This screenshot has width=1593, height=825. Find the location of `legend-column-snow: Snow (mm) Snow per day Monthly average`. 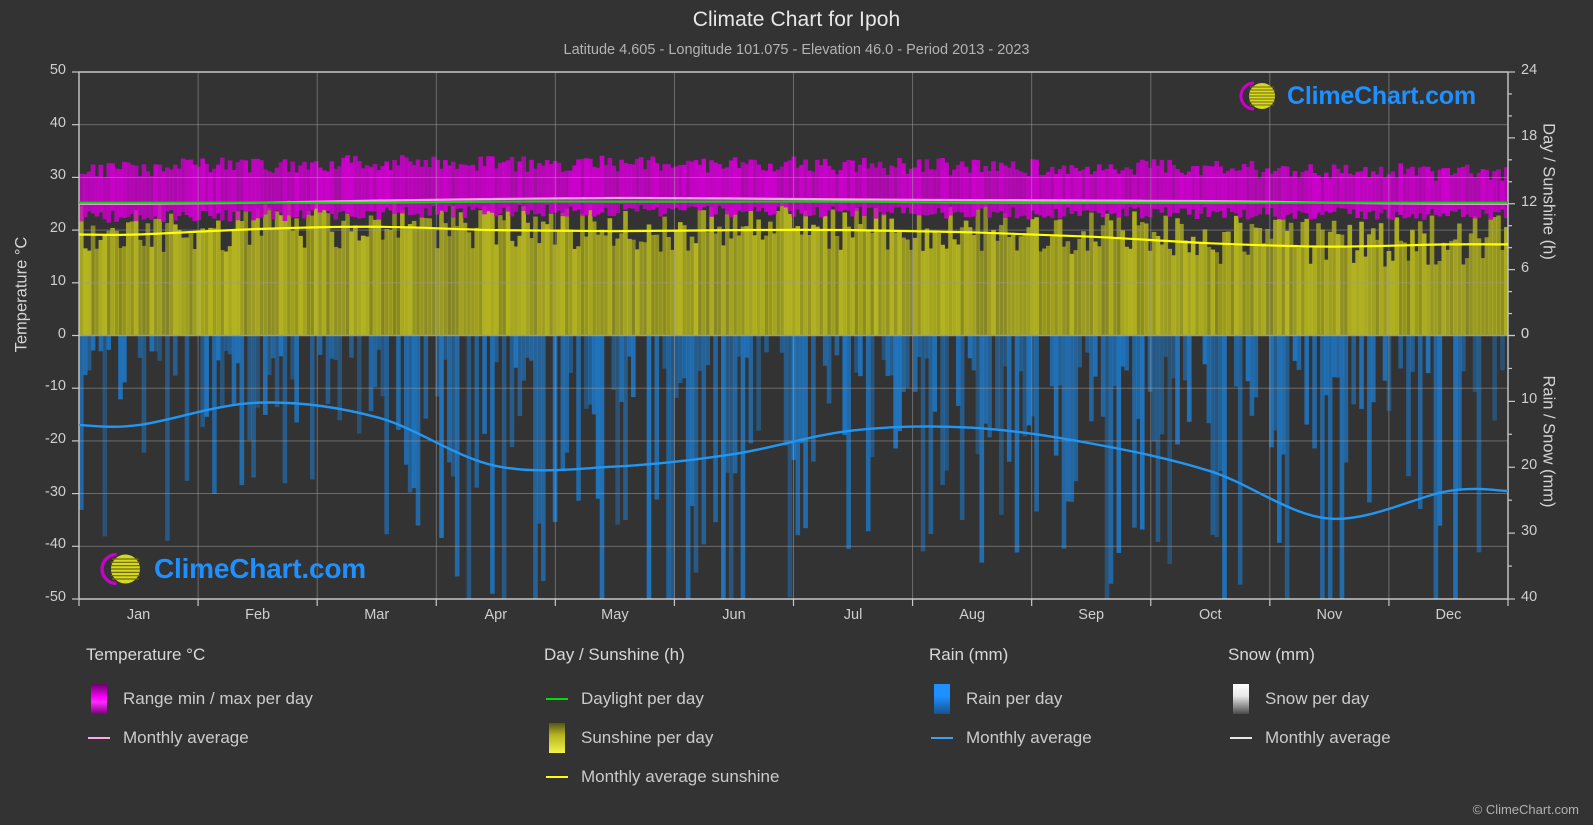

legend-column-snow: Snow (mm) Snow per day Monthly average is located at coordinates (1309, 701).